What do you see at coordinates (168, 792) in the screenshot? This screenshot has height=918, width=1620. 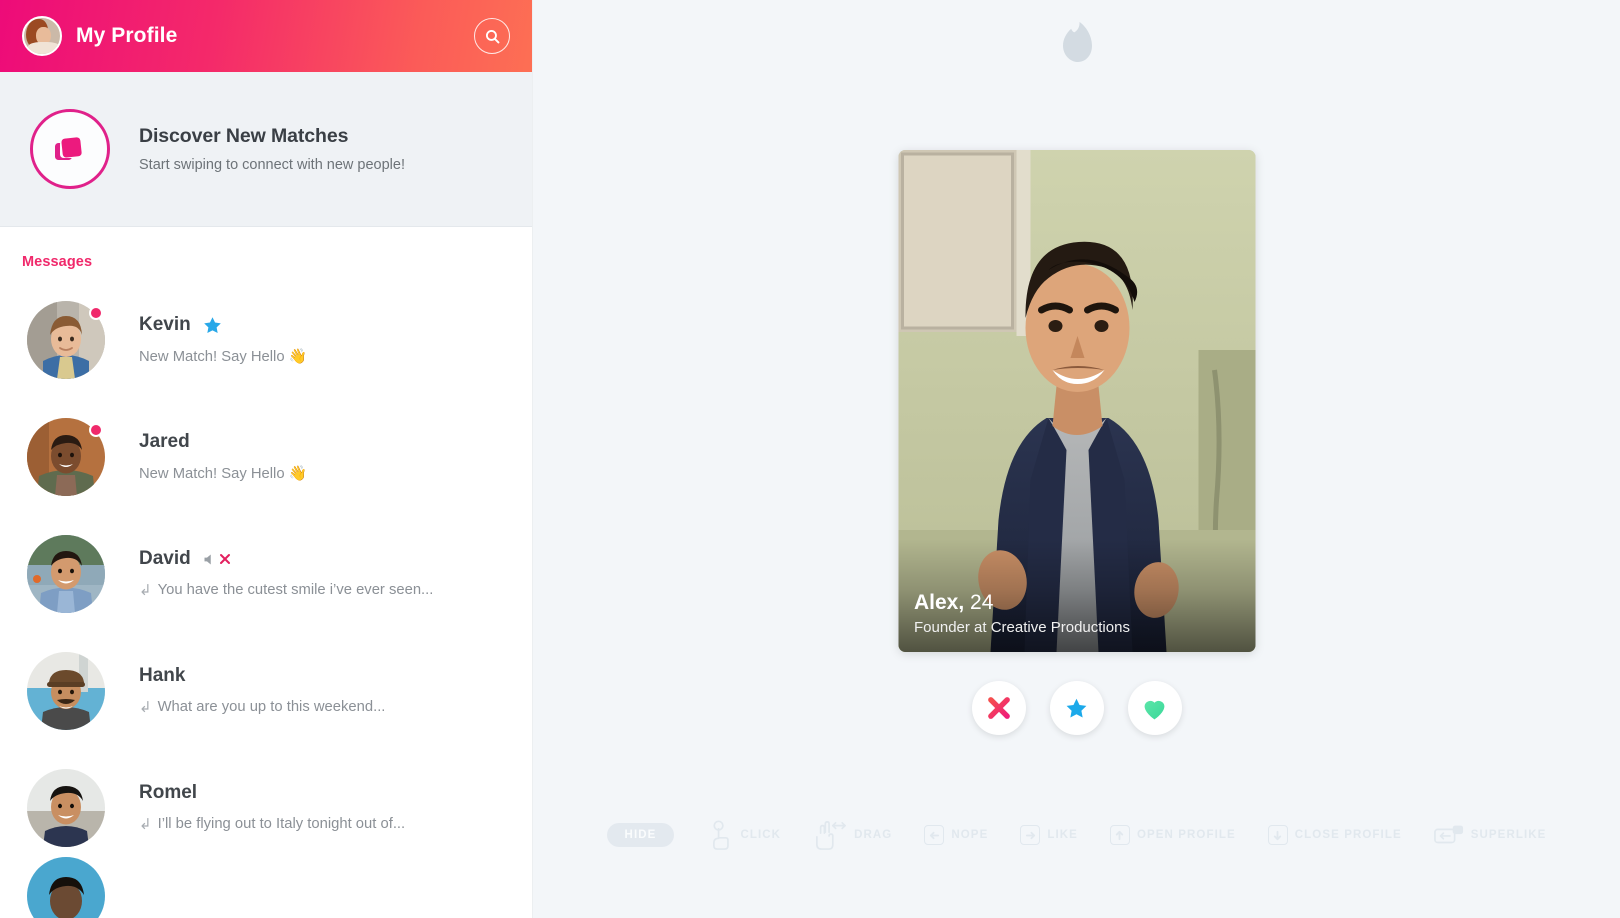 I see `contact-name: Romel` at bounding box center [168, 792].